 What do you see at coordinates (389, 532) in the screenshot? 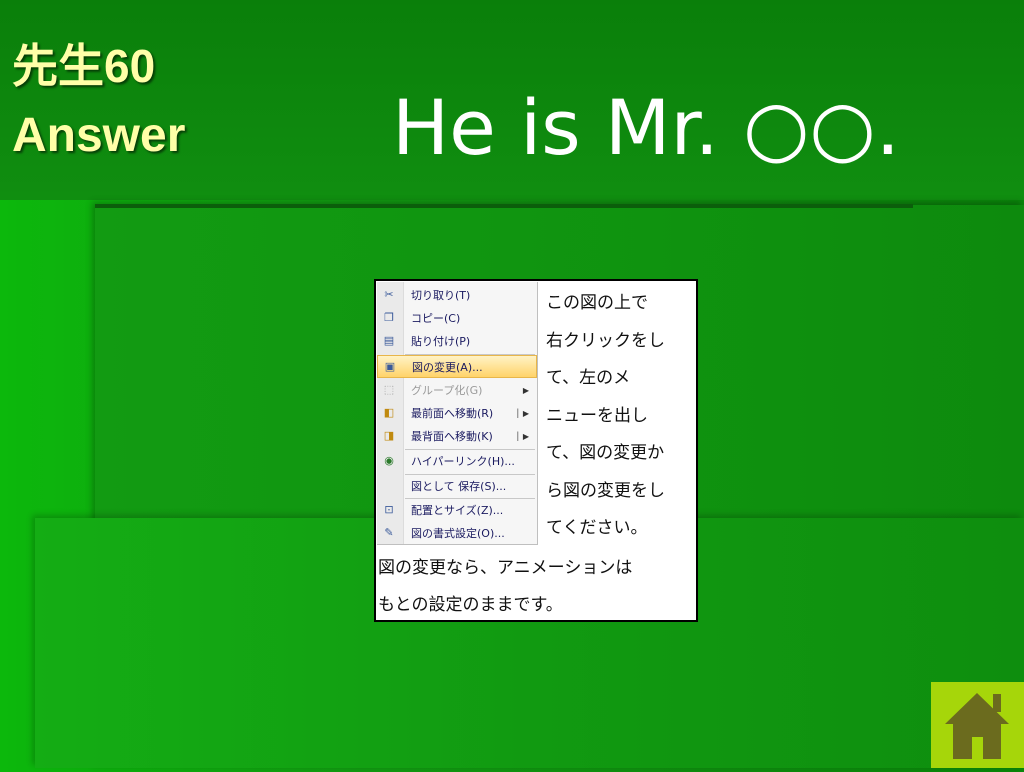
I see `format-picture-icon: ✎` at bounding box center [389, 532].